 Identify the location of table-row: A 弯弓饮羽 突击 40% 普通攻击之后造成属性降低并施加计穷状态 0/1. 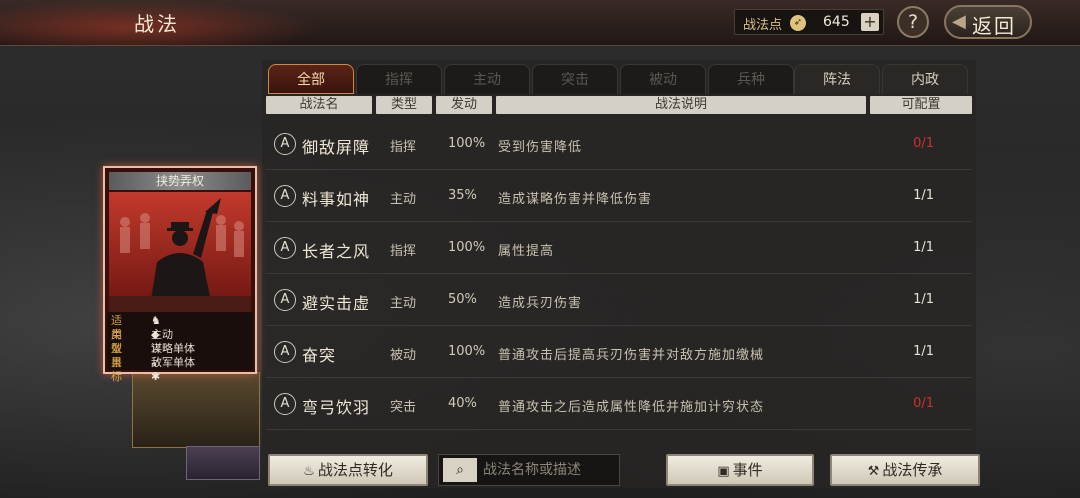
(619, 405).